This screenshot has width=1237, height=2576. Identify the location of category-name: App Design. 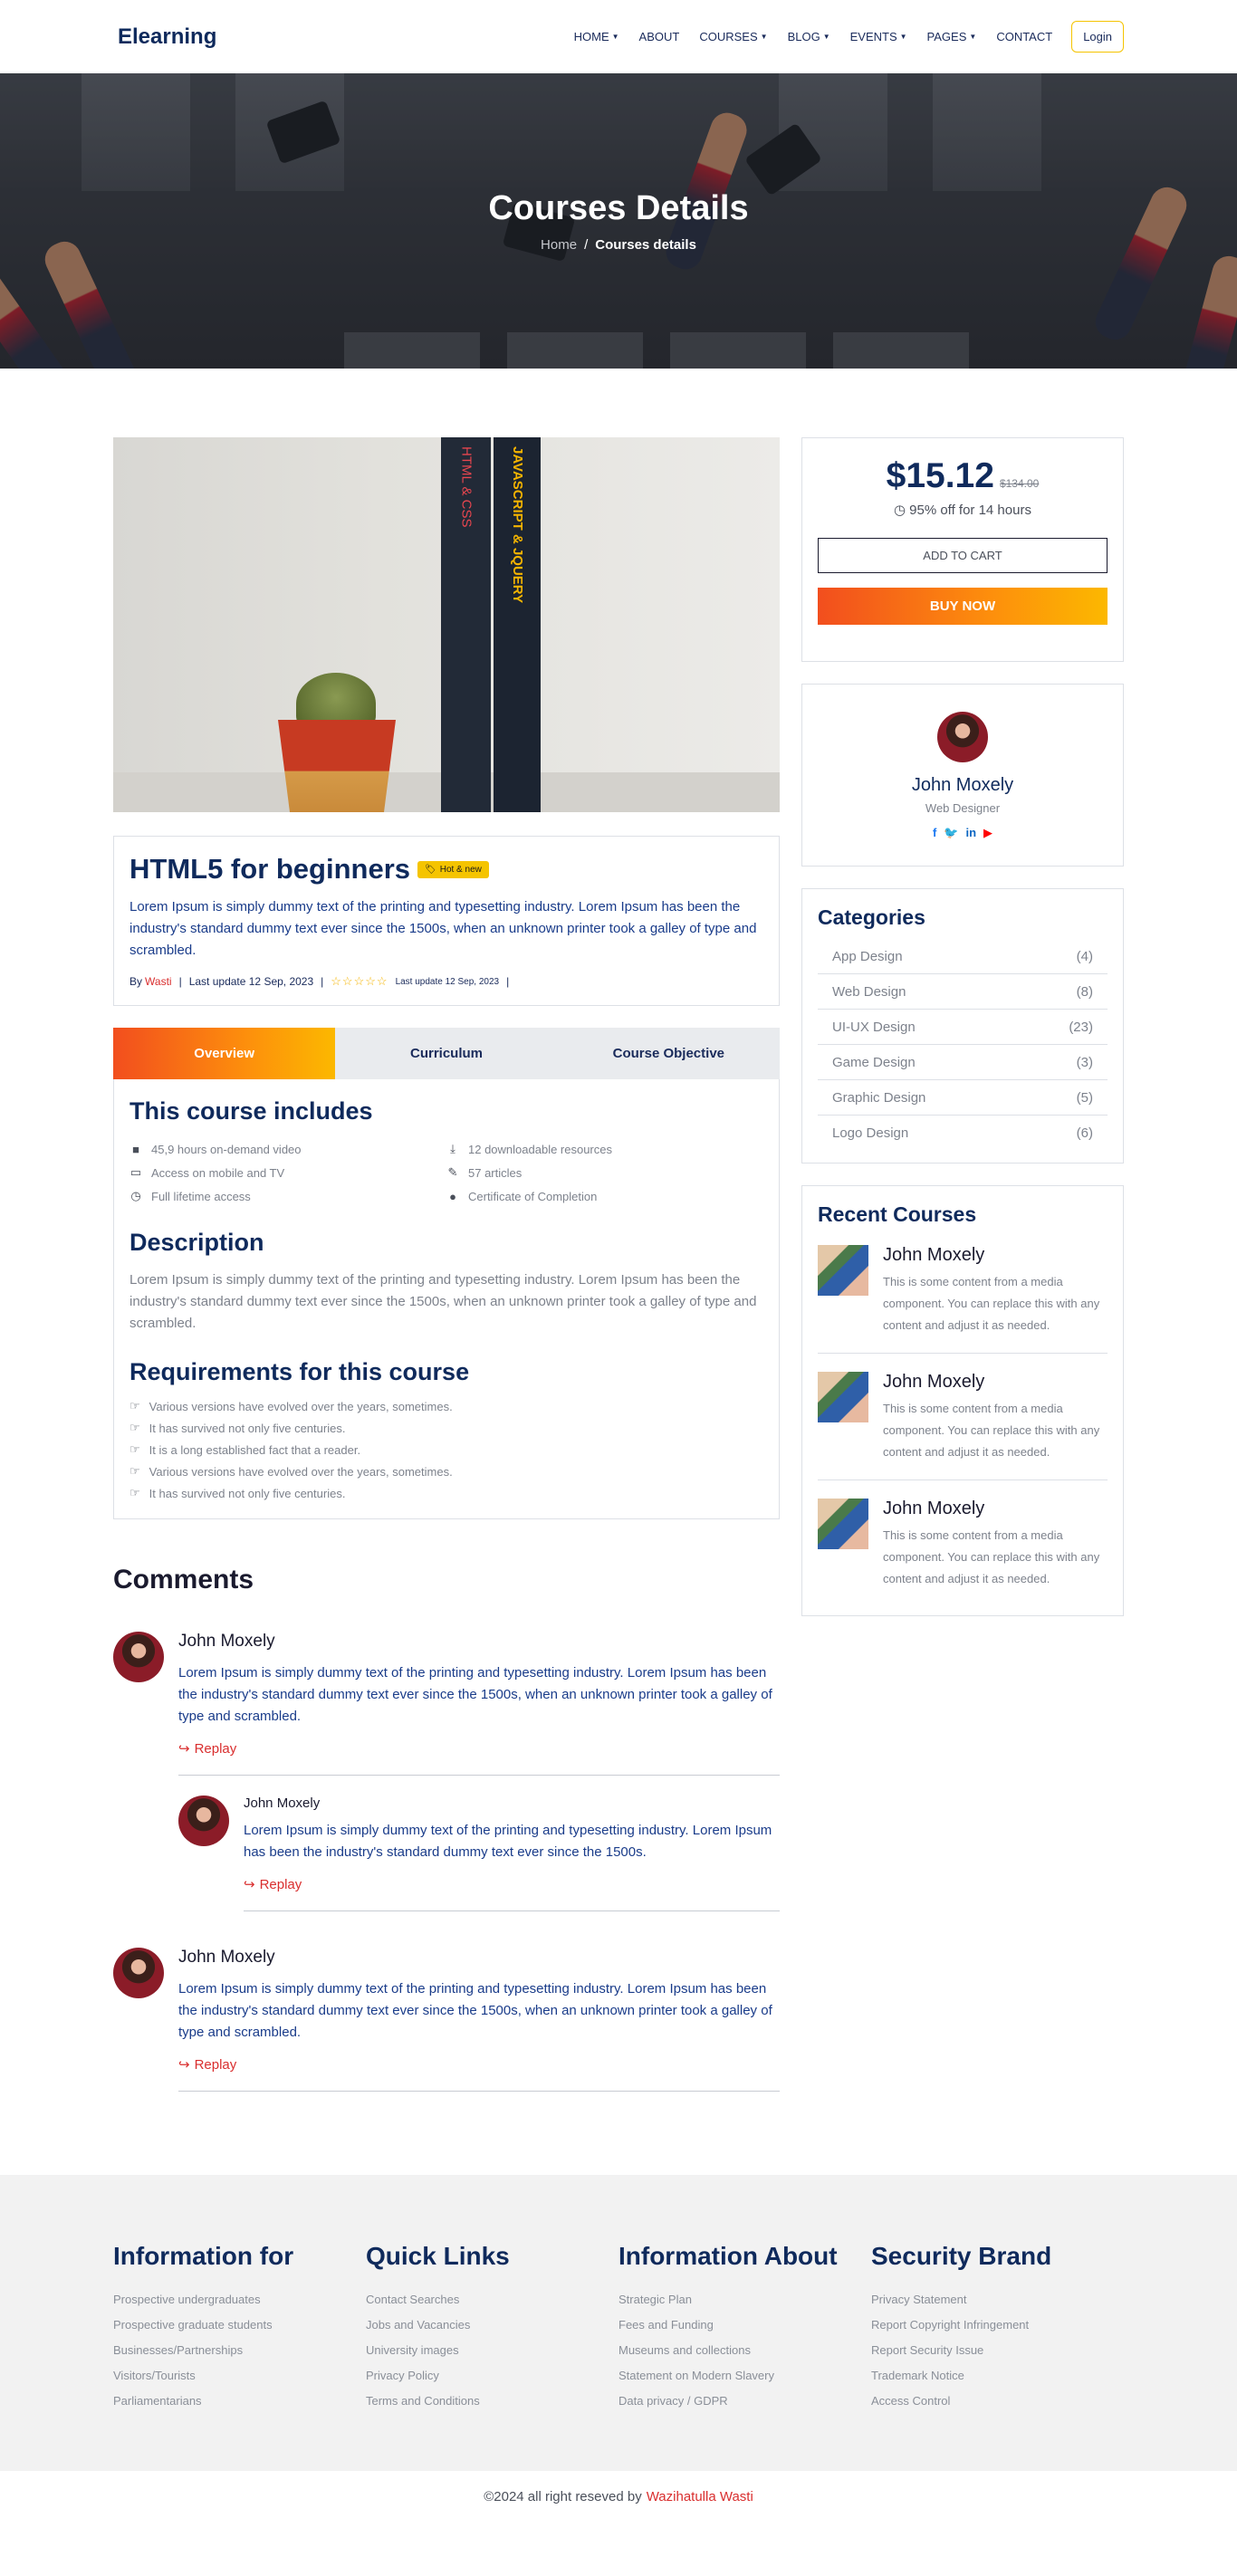
(868, 956).